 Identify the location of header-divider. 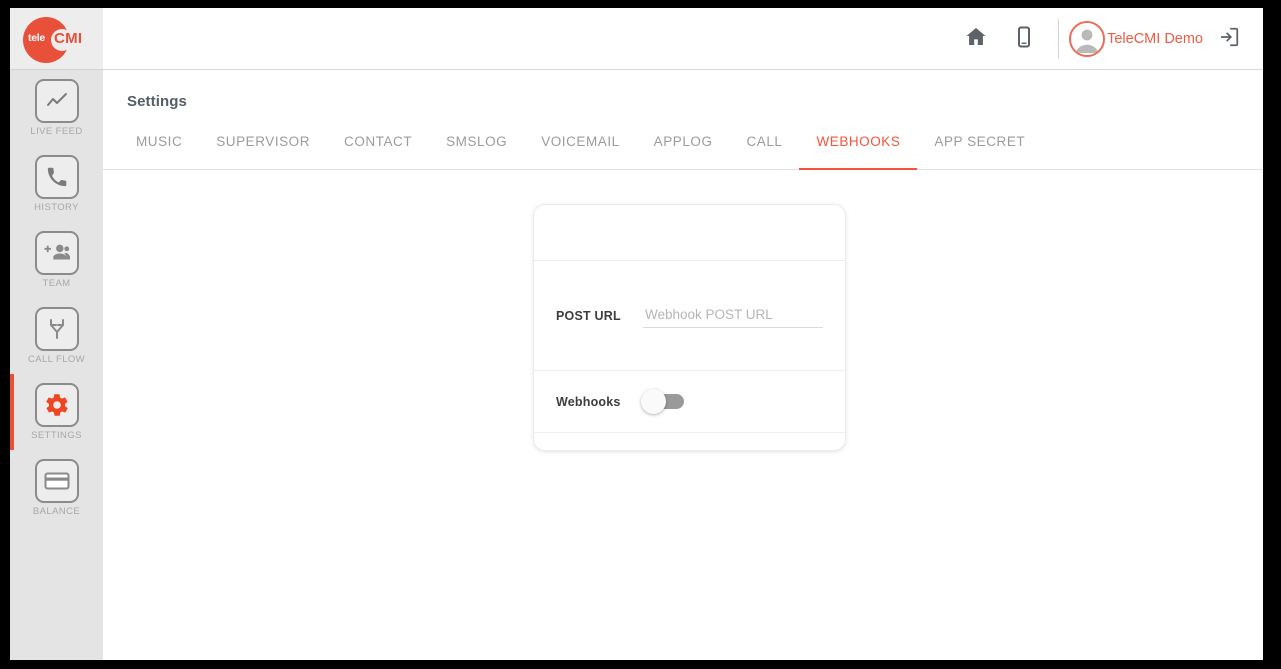
(1059, 39).